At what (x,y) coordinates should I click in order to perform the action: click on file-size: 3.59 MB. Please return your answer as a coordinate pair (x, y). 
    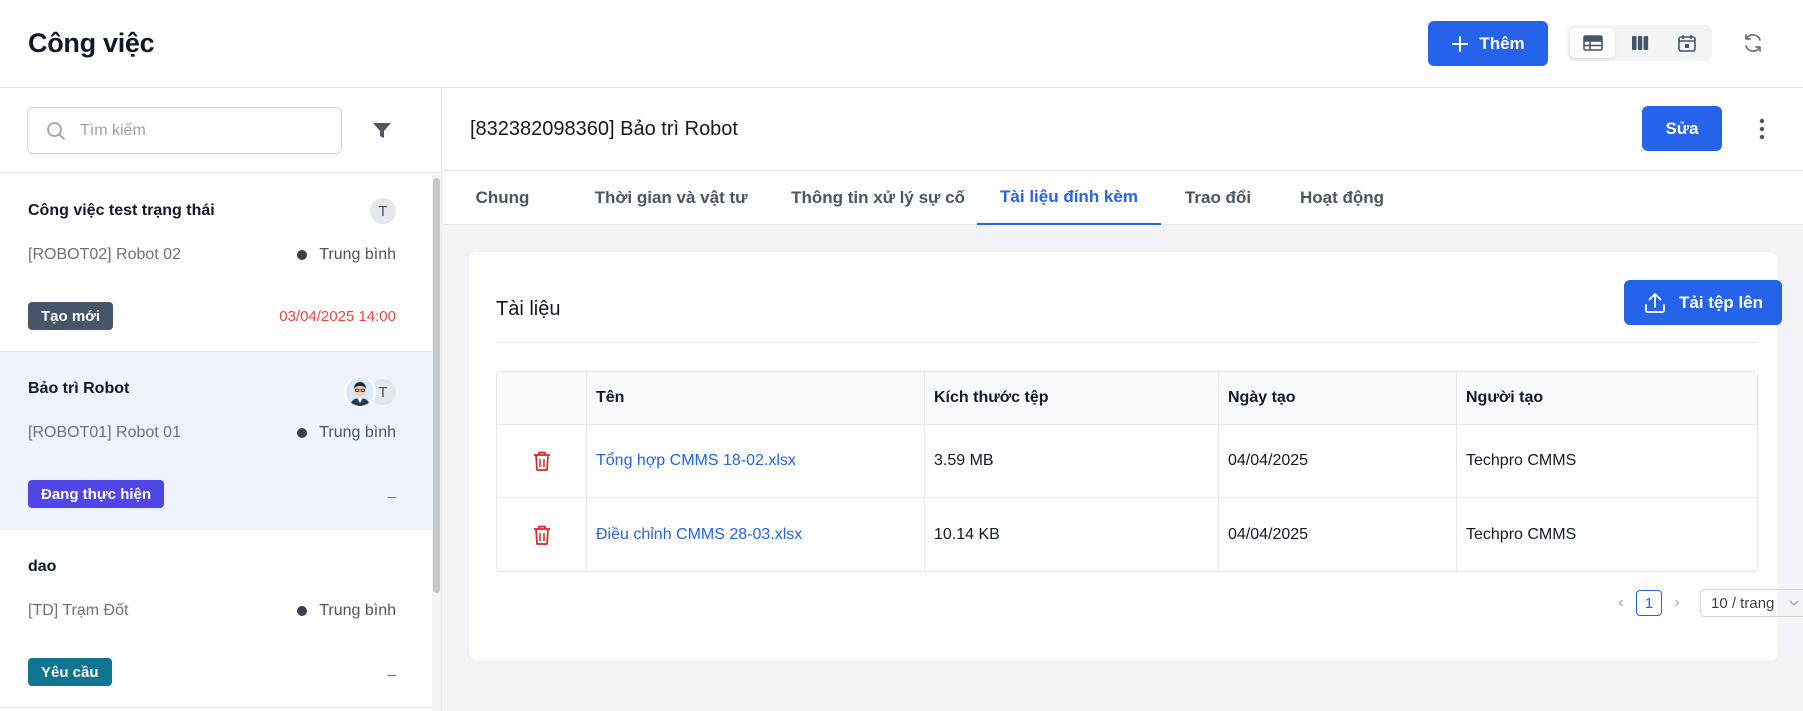
    Looking at the image, I should click on (1072, 461).